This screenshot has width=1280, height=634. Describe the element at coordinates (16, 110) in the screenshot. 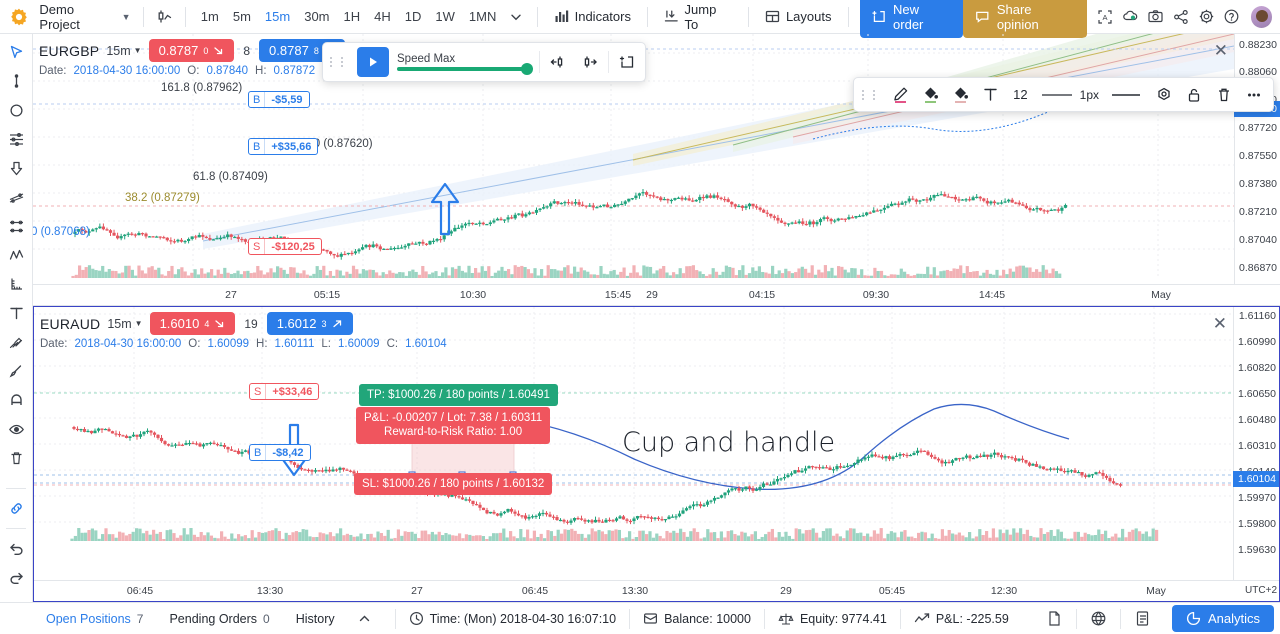

I see `ellipse-tool-icon` at that location.